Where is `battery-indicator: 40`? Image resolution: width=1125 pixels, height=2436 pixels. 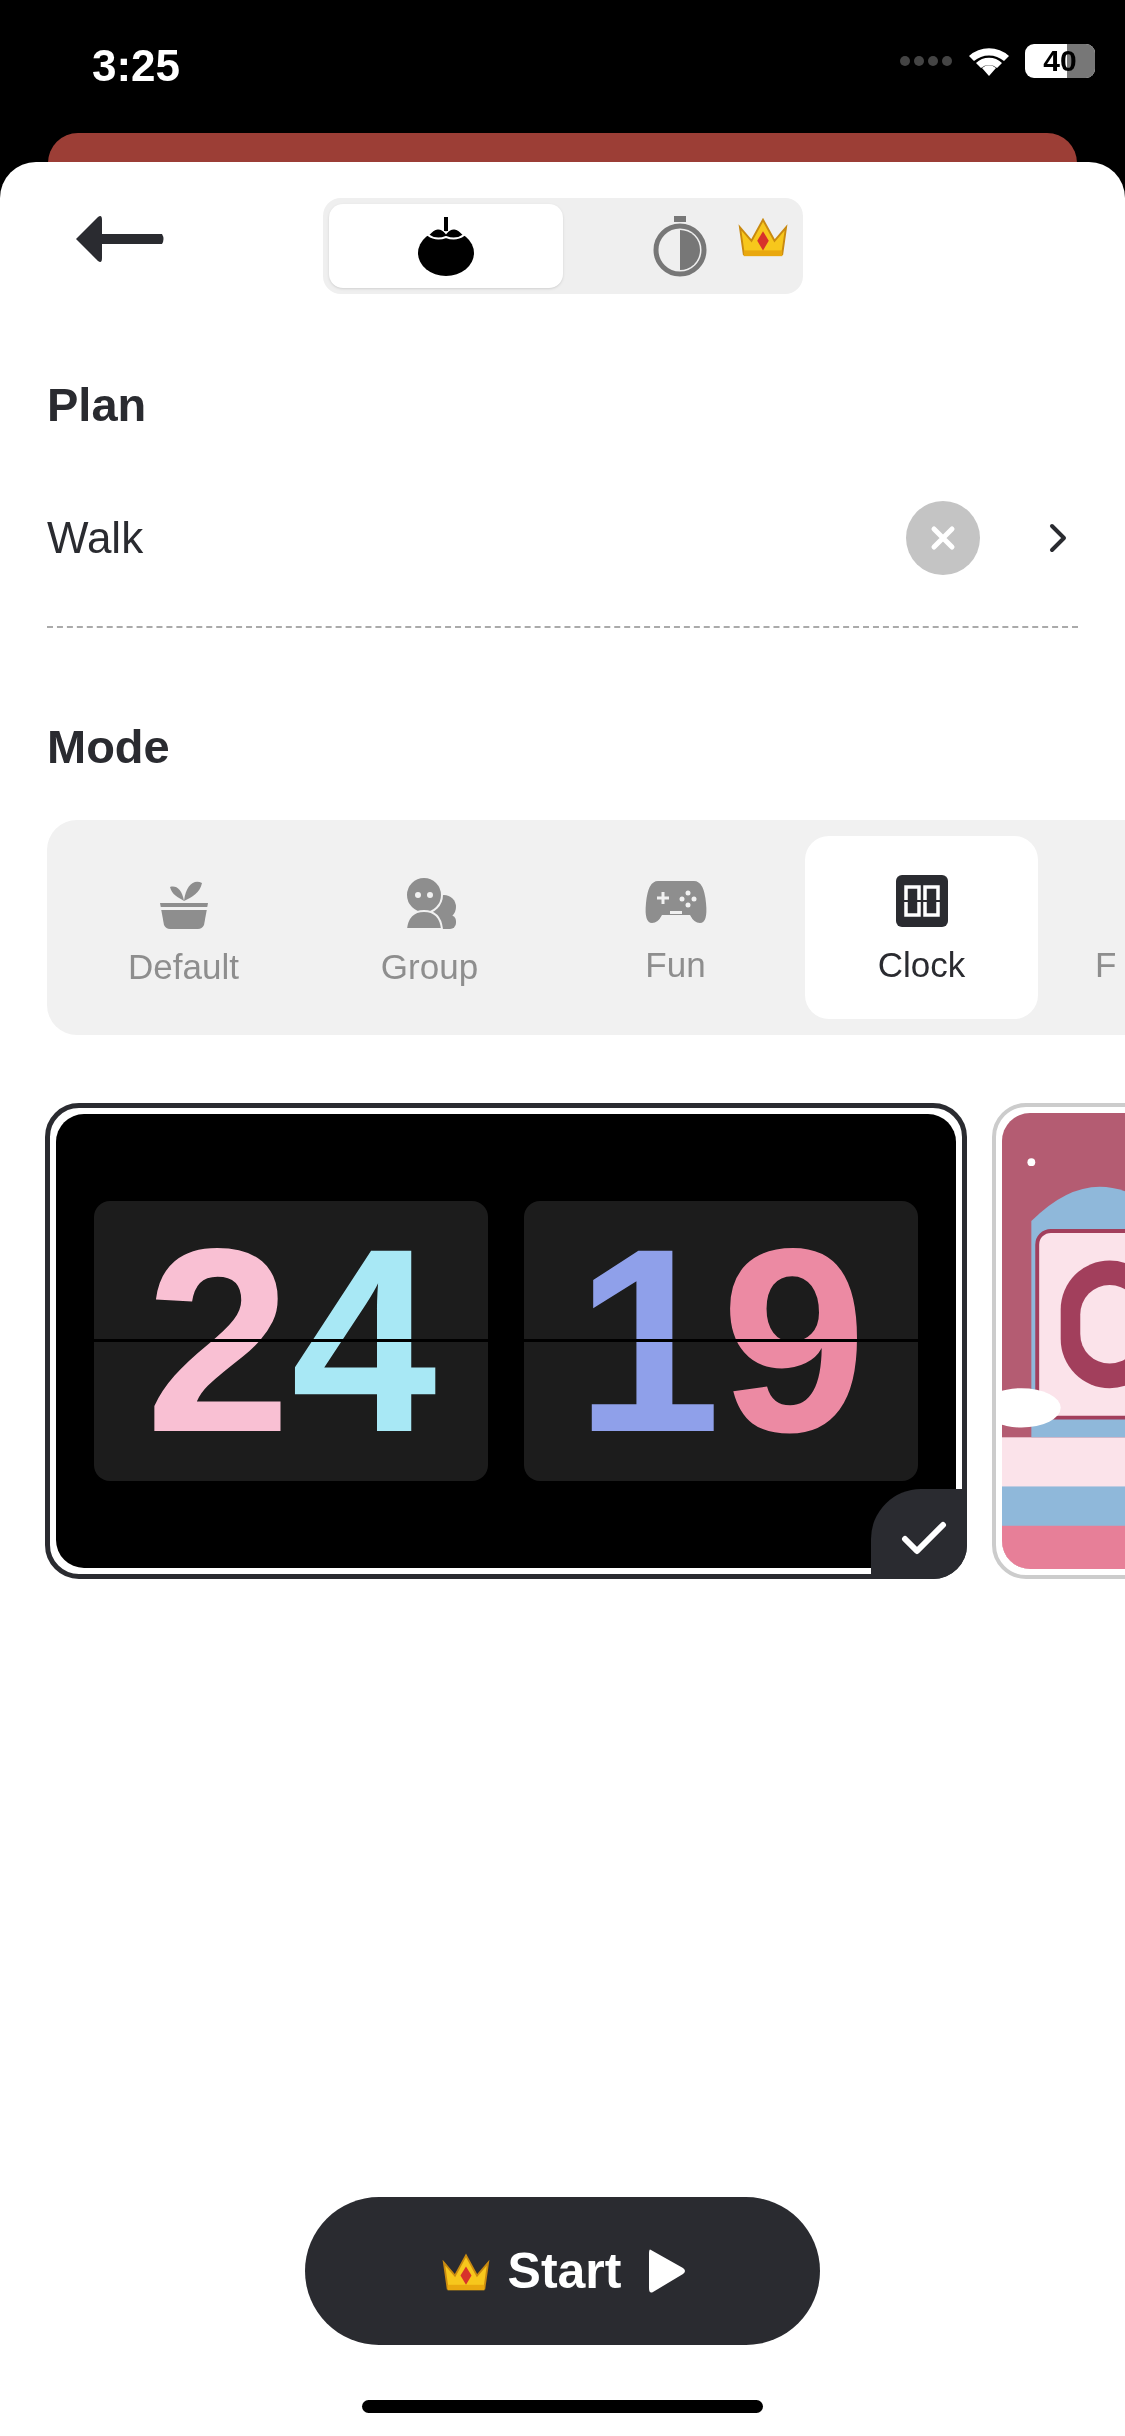
battery-indicator: 40 is located at coordinates (1060, 61).